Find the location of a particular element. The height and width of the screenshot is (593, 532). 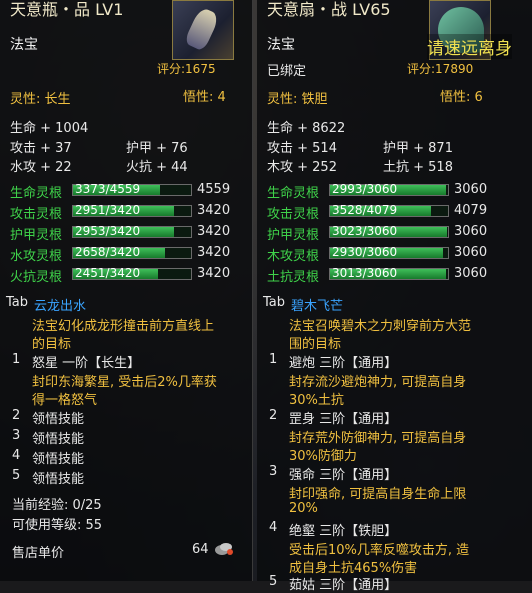

spirit-root-bar: 2451/3420 is located at coordinates (132, 273).